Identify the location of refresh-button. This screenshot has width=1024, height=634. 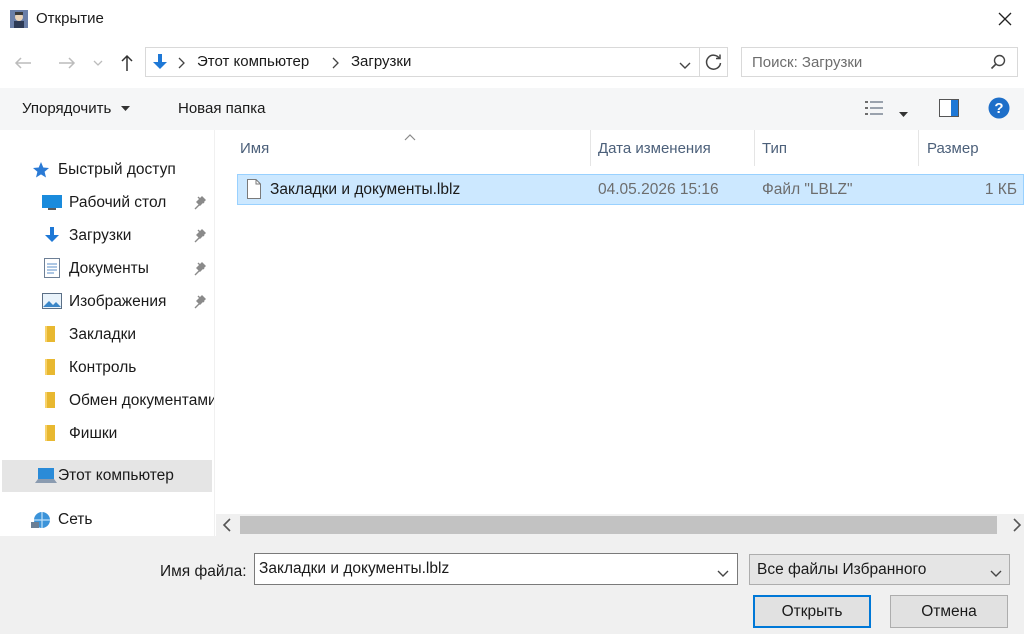
(714, 64).